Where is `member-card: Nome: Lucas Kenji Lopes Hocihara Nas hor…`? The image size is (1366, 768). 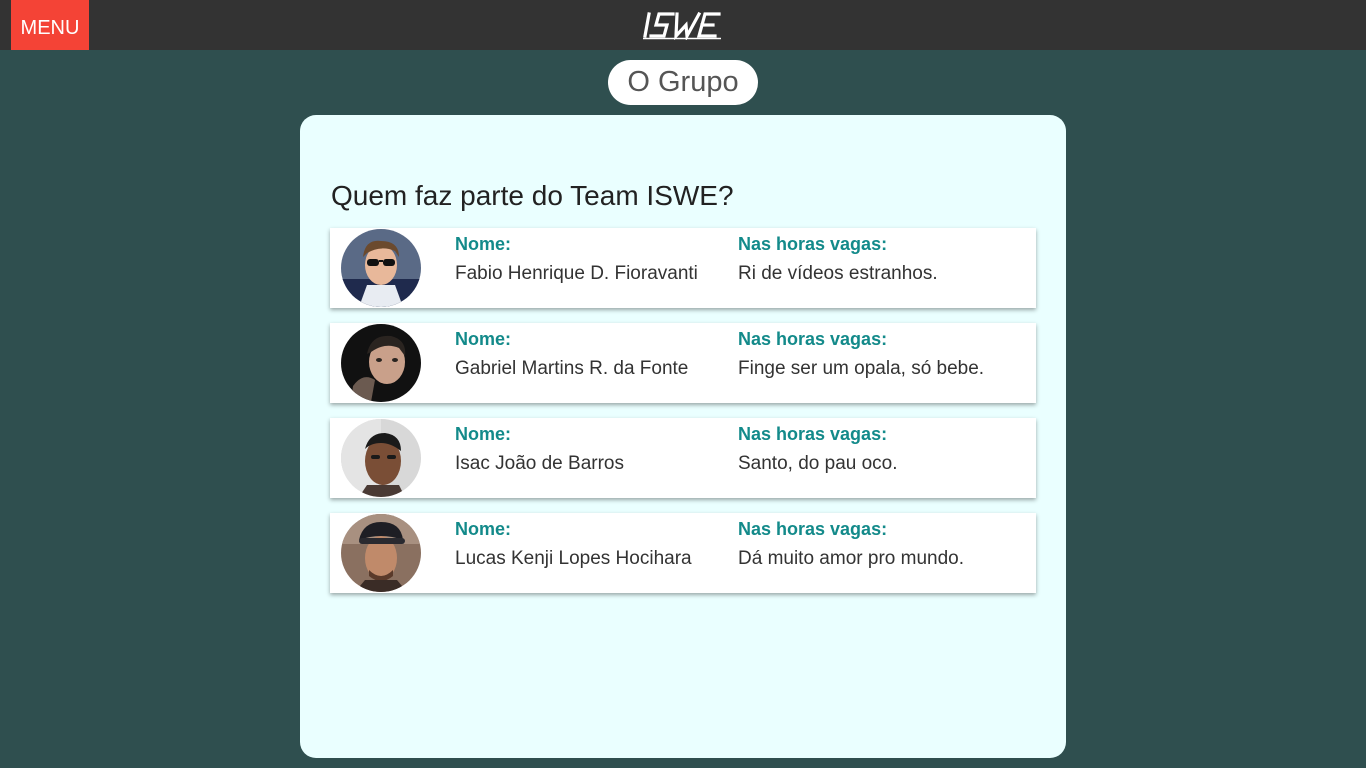
member-card: Nome: Lucas Kenji Lopes Hocihara Nas hor… is located at coordinates (683, 553).